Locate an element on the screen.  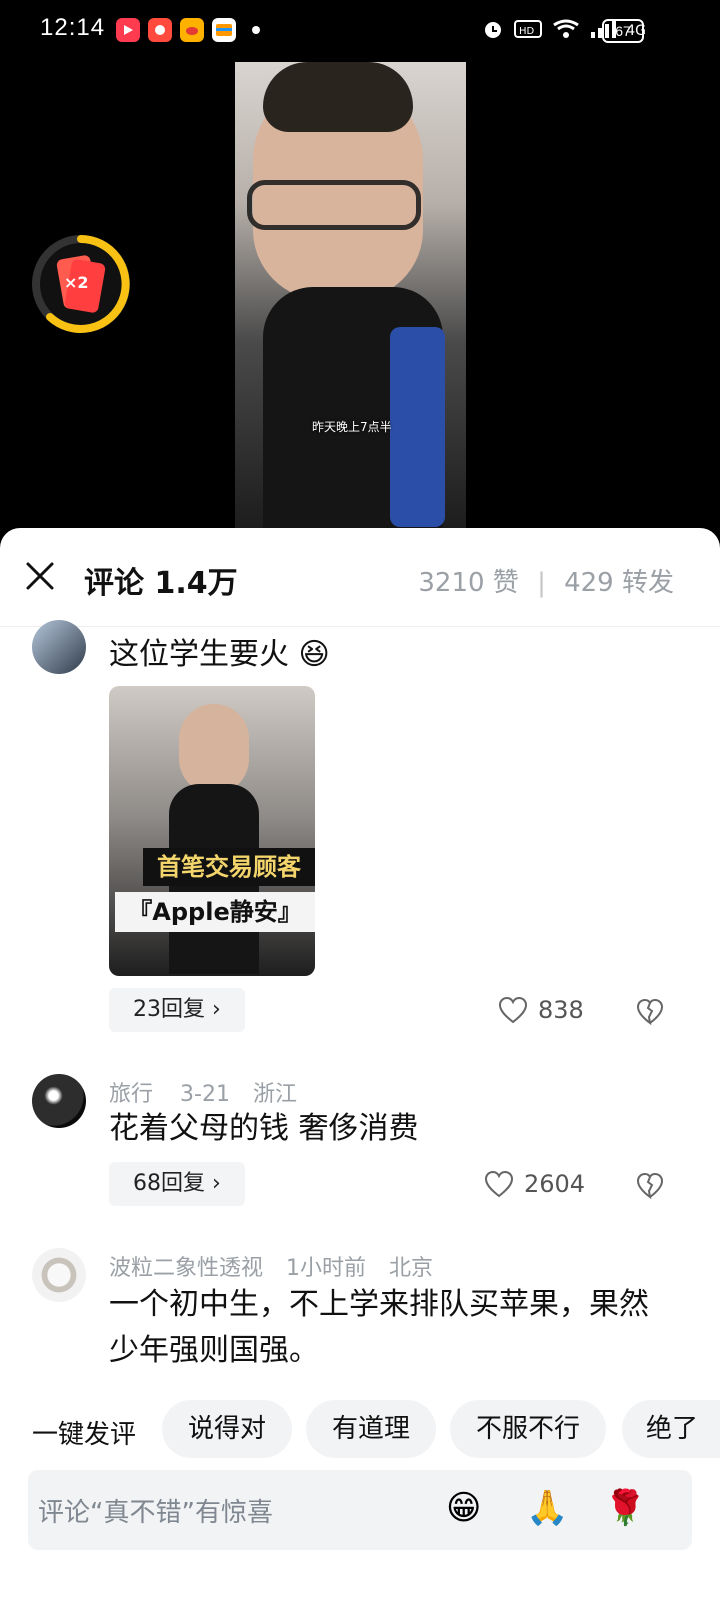
rose-emoji-icon: 🌹 is located at coordinates (625, 1508).